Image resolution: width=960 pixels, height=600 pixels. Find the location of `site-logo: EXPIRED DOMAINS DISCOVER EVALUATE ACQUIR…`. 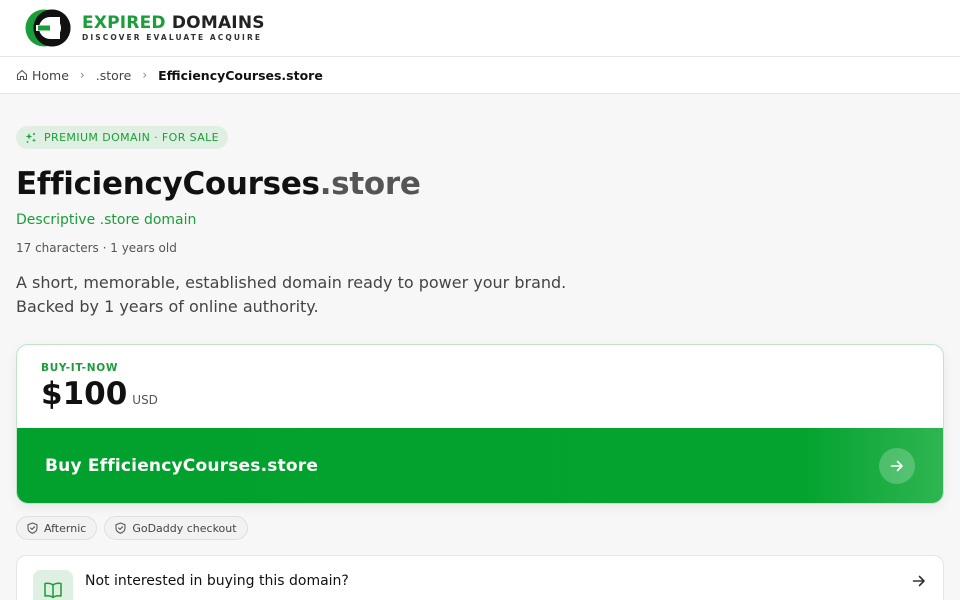

site-logo: EXPIRED DOMAINS DISCOVER EVALUATE ACQUIR… is located at coordinates (144, 28).